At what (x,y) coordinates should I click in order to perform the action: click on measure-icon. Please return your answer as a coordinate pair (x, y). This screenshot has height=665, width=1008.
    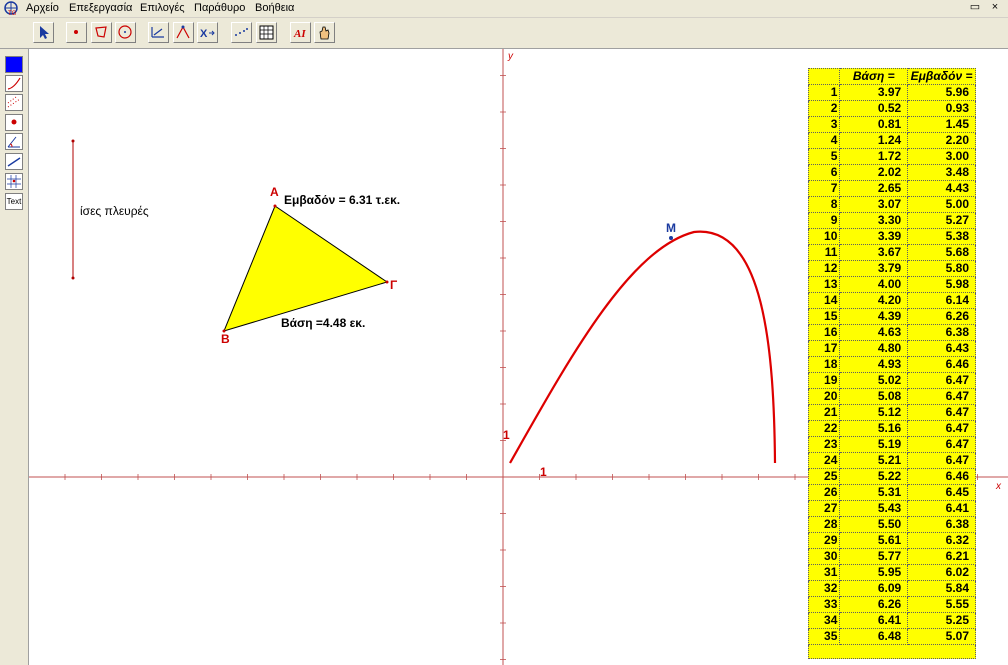
    Looking at the image, I should click on (157, 32).